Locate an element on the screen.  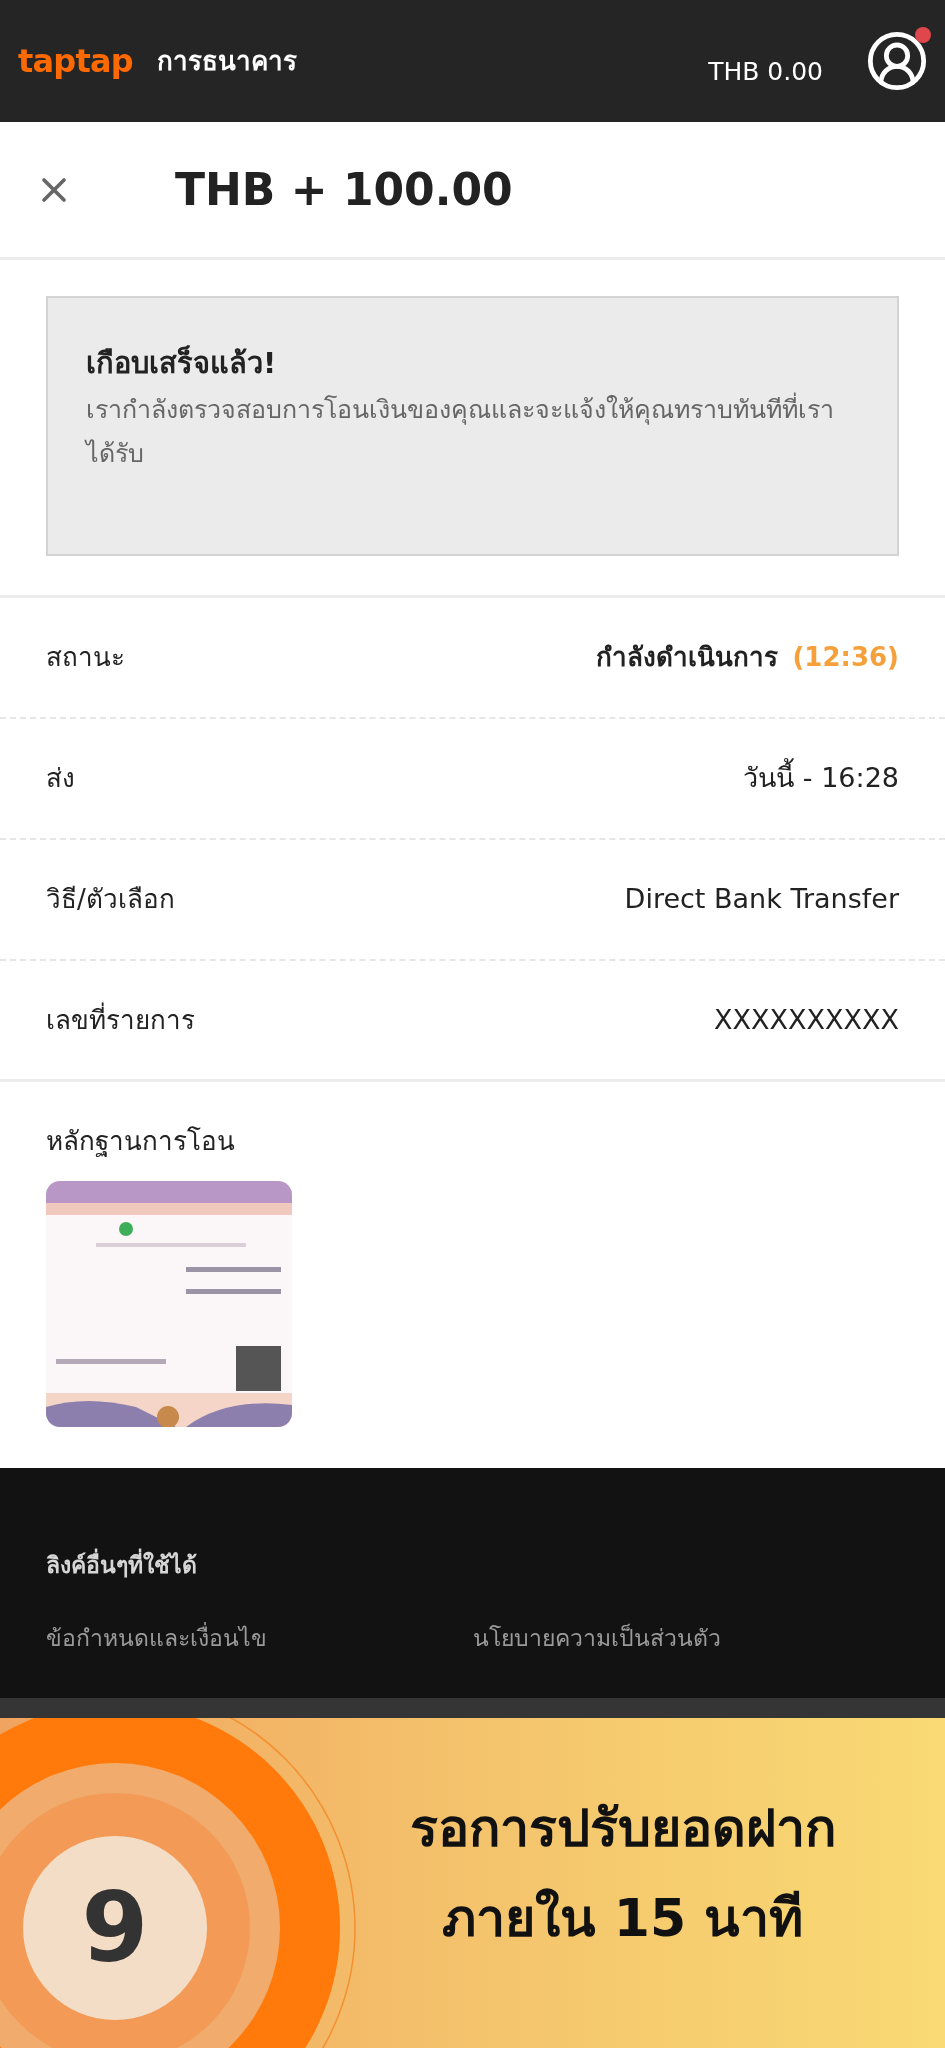
detail-label: สถานะ is located at coordinates (85, 657).